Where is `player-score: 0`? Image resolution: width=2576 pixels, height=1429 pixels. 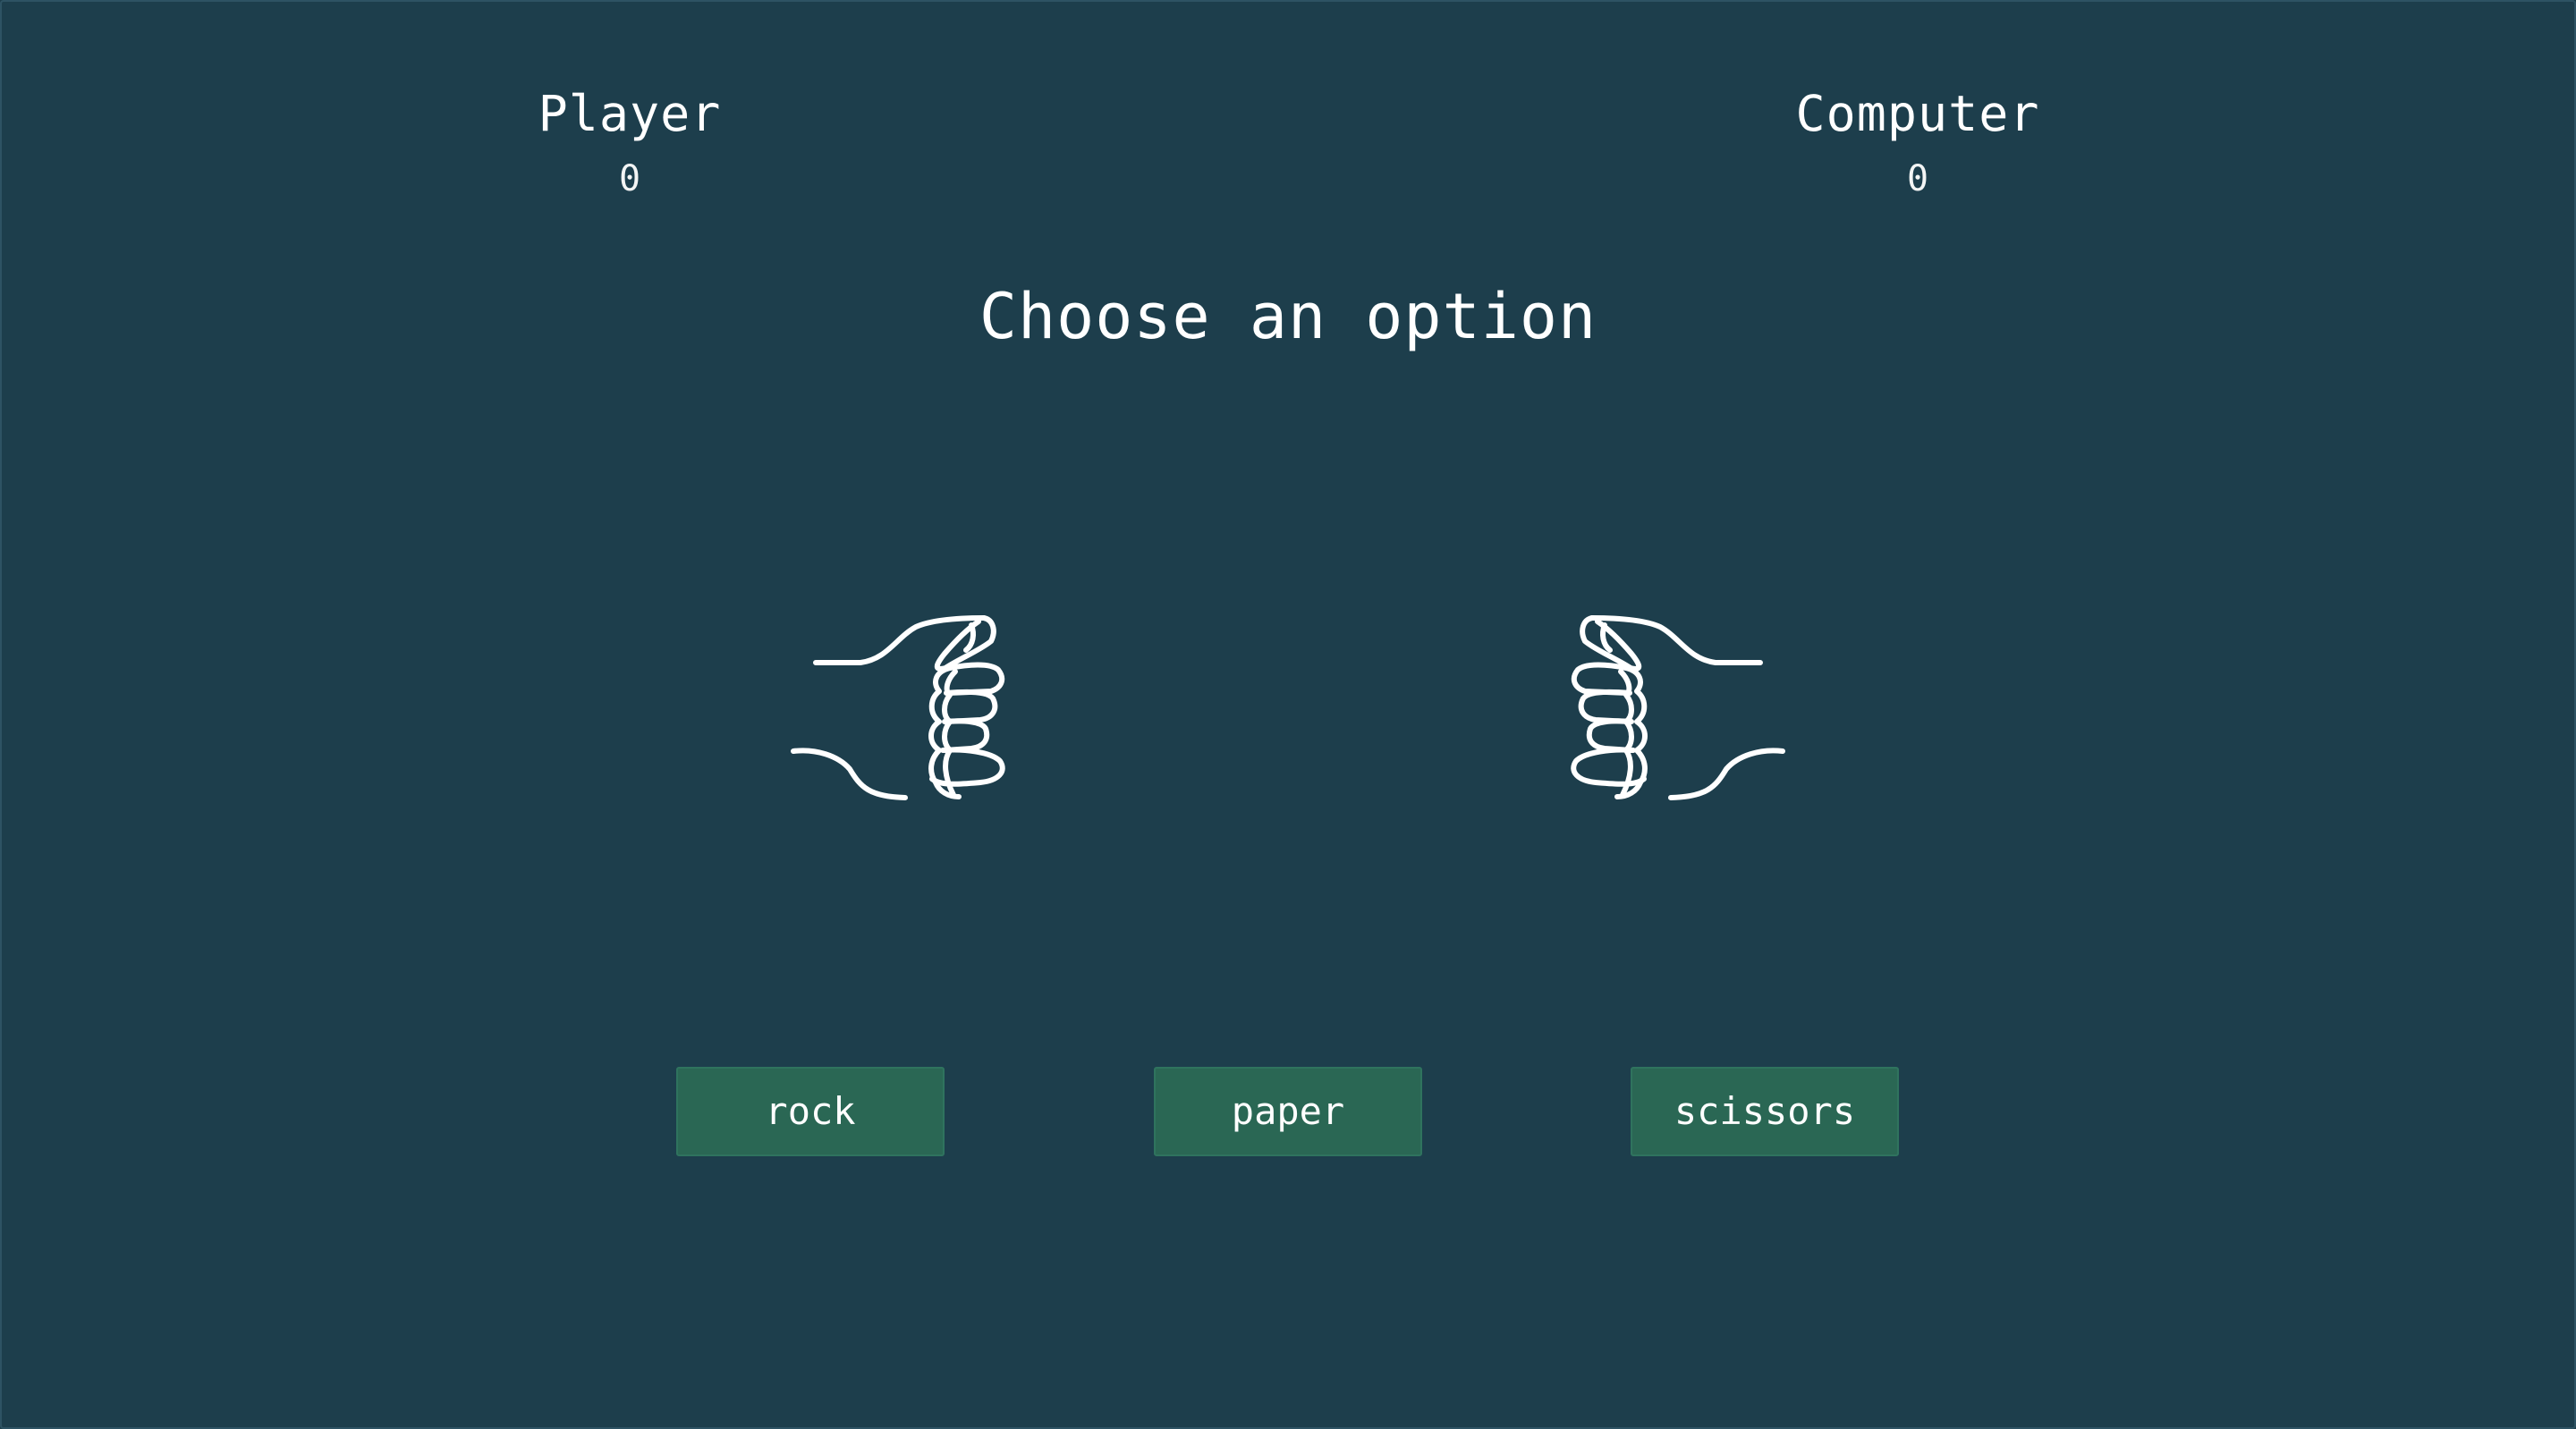 player-score: 0 is located at coordinates (629, 178).